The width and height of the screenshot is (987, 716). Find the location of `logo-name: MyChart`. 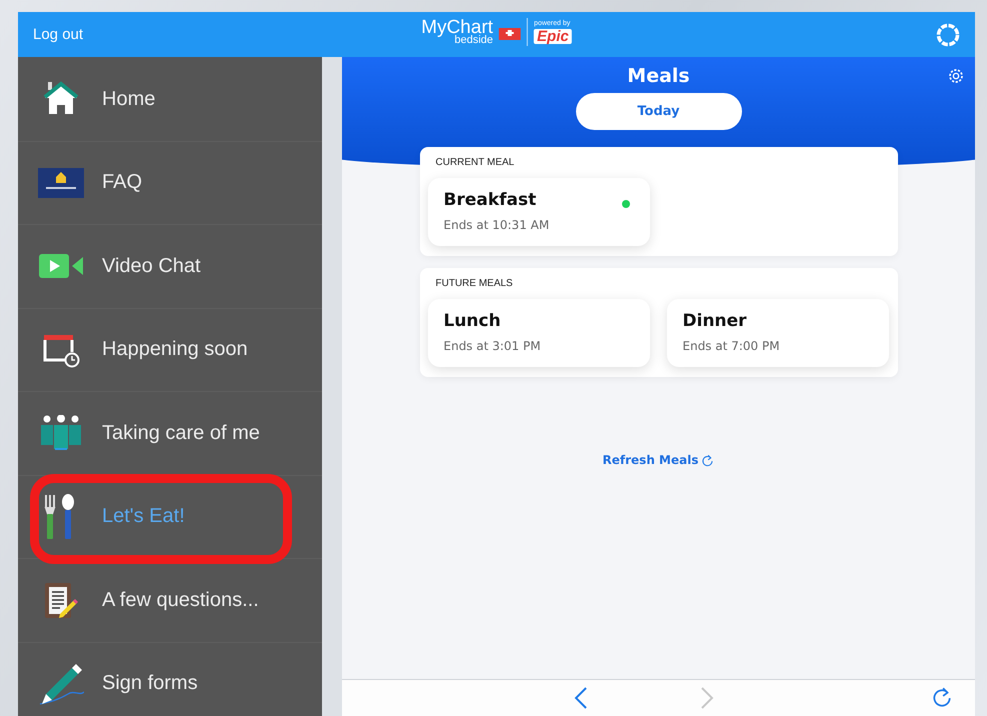

logo-name: MyChart is located at coordinates (457, 27).